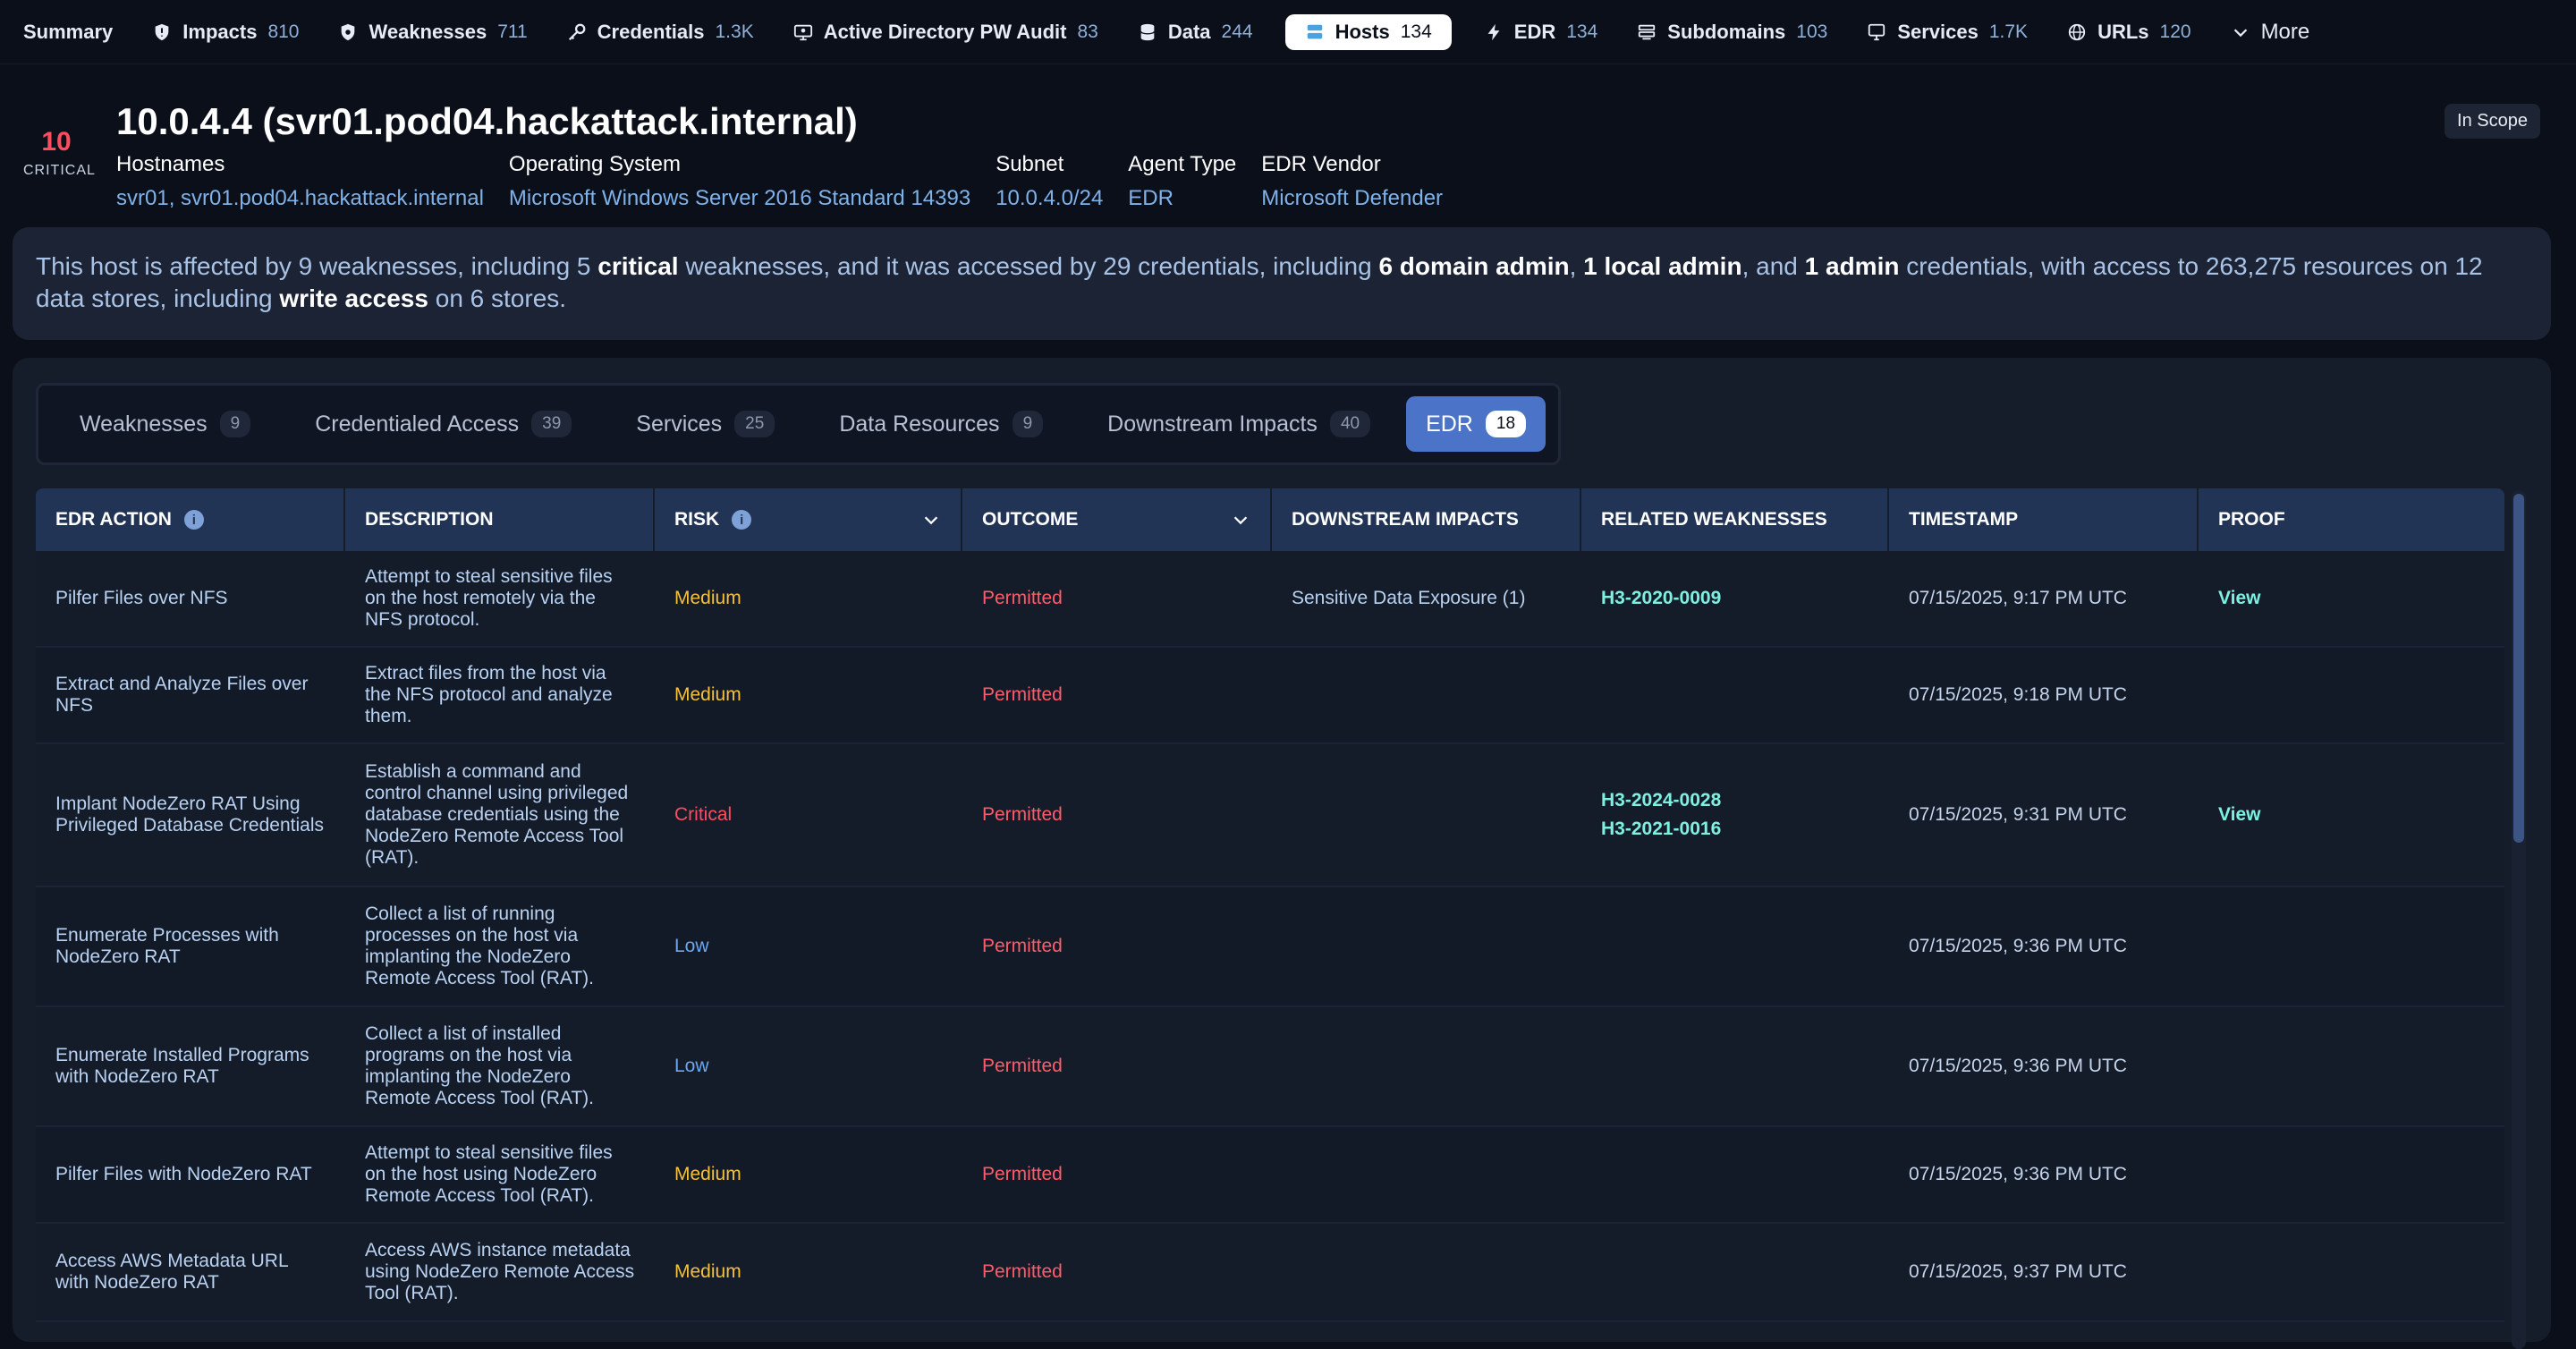  What do you see at coordinates (1876, 32) in the screenshot?
I see `monitor-icon` at bounding box center [1876, 32].